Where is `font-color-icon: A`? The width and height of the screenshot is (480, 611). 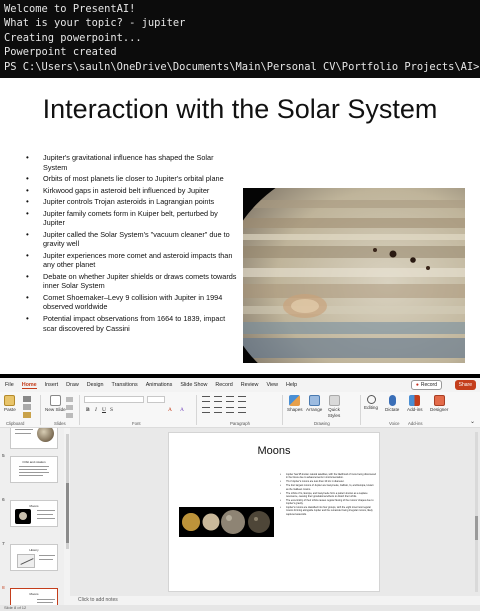
font-color-icon: A is located at coordinates (170, 410).